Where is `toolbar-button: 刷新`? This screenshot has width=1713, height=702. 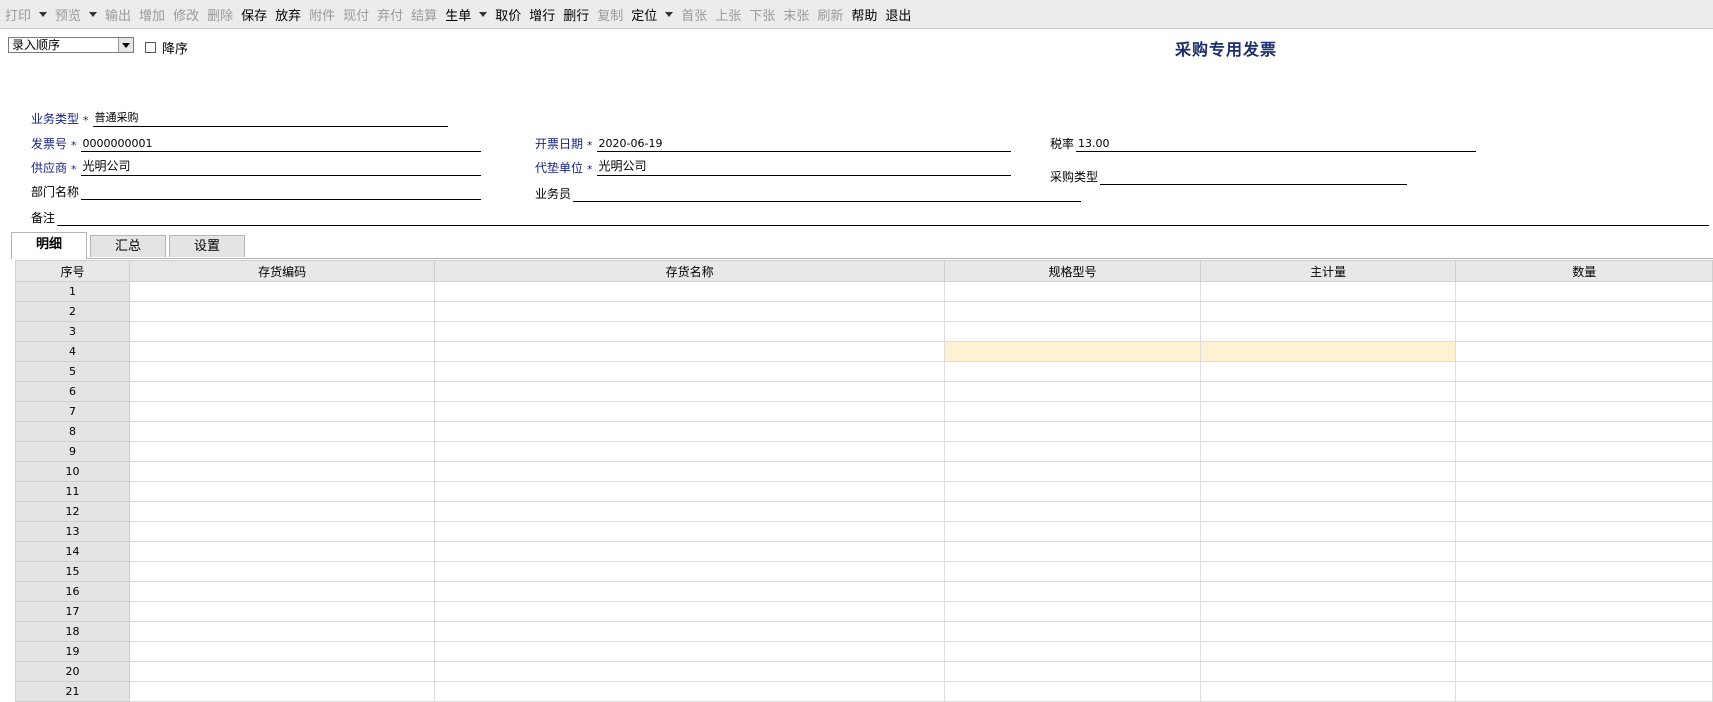
toolbar-button: 刷新 is located at coordinates (832, 14).